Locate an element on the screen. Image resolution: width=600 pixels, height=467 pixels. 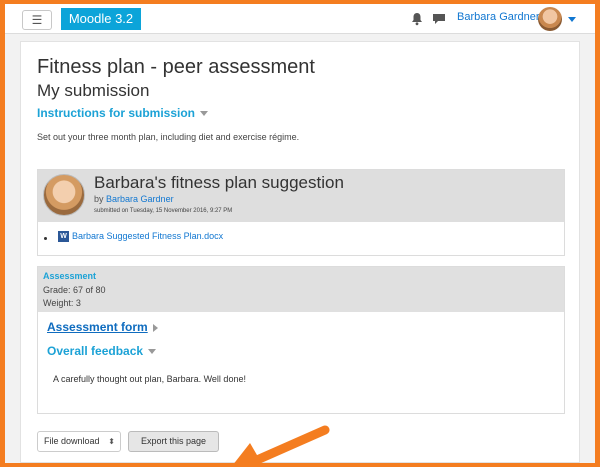
instructions-toggle: Instructions for submission is located at coordinates (123, 113).